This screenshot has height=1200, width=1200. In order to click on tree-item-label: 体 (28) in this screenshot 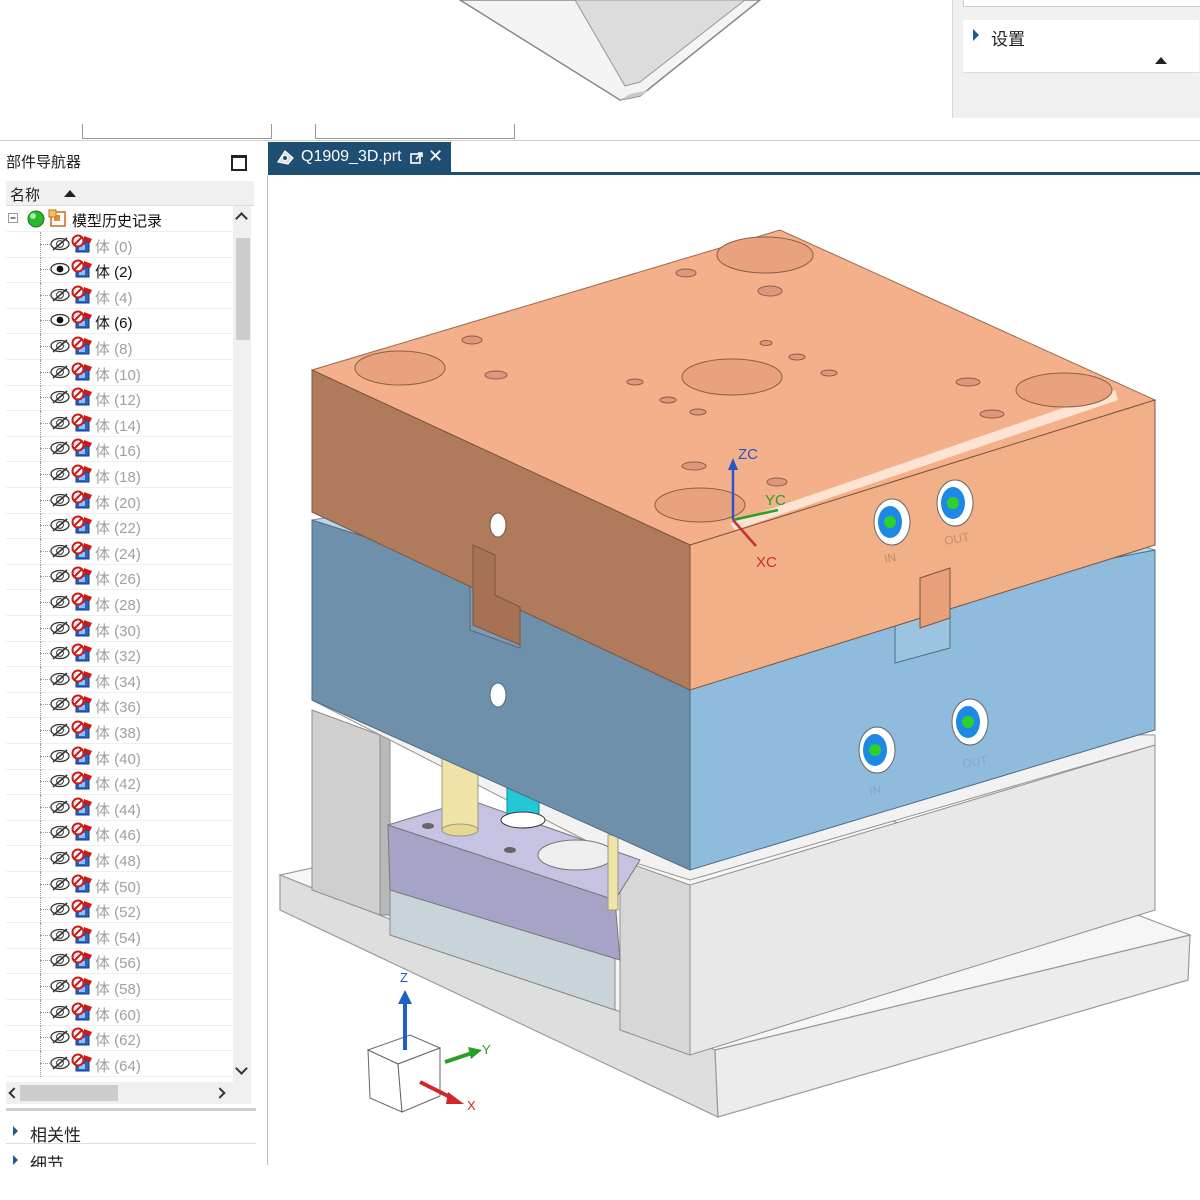, I will do `click(118, 605)`.